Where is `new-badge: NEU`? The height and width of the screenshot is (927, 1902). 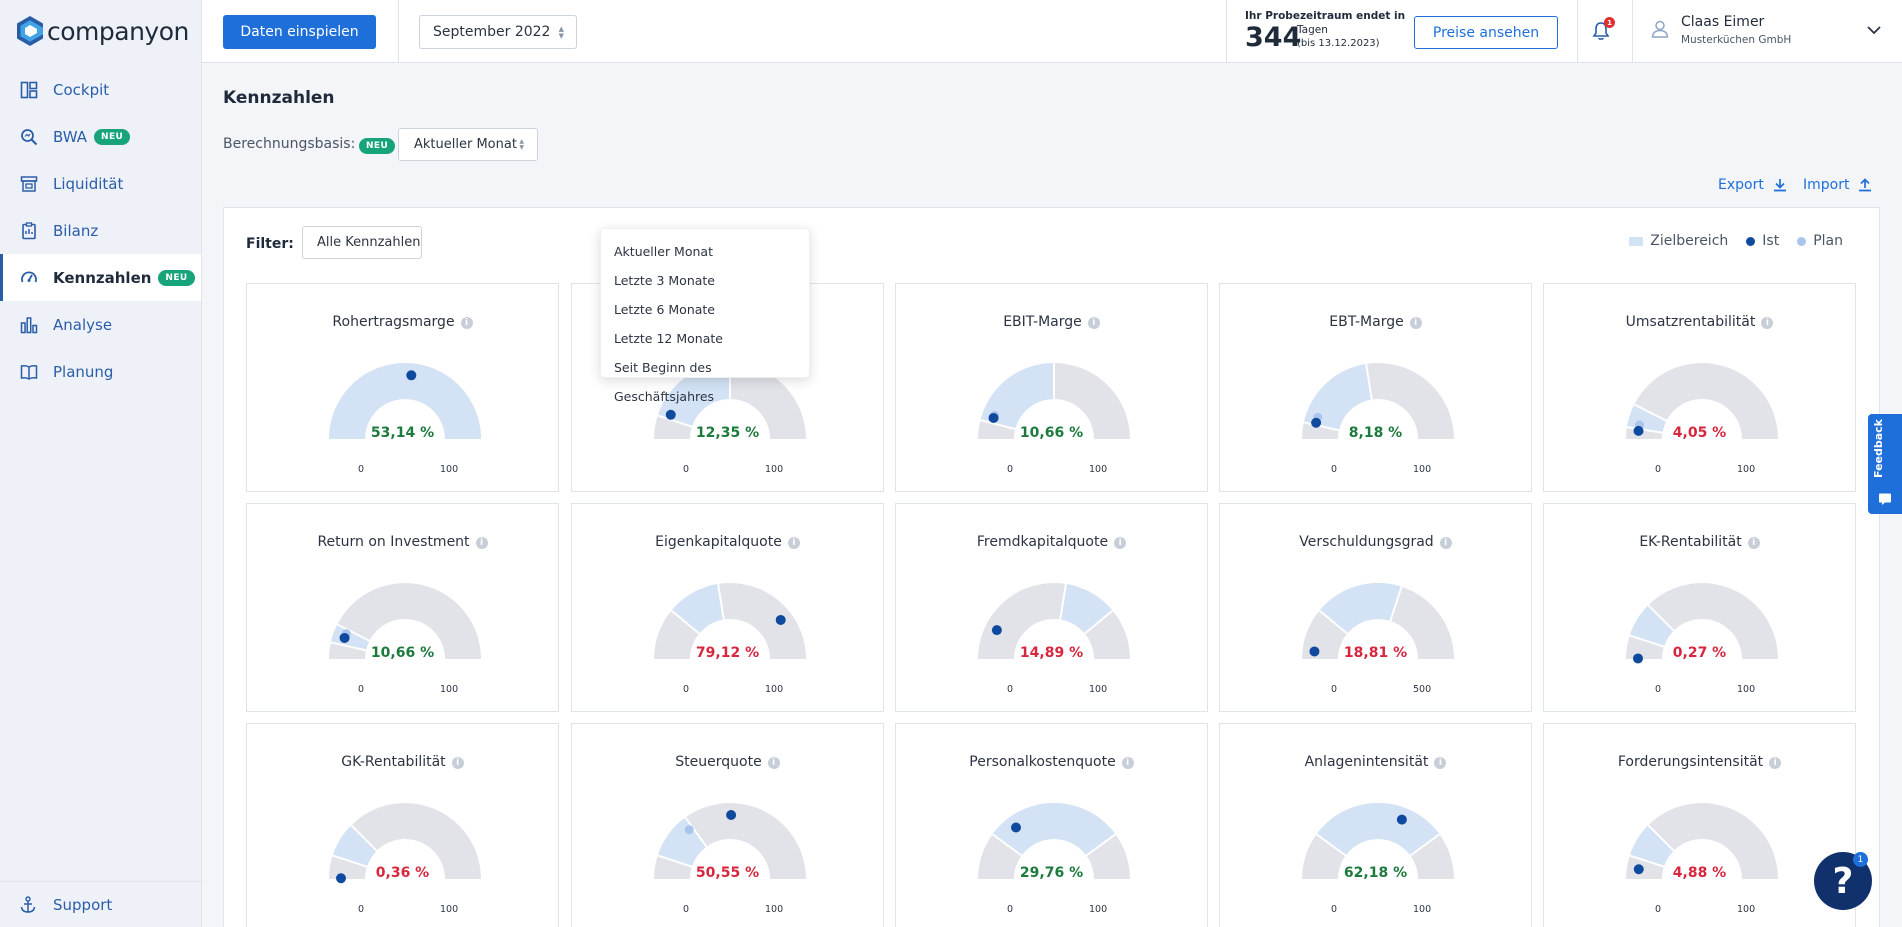 new-badge: NEU is located at coordinates (377, 146).